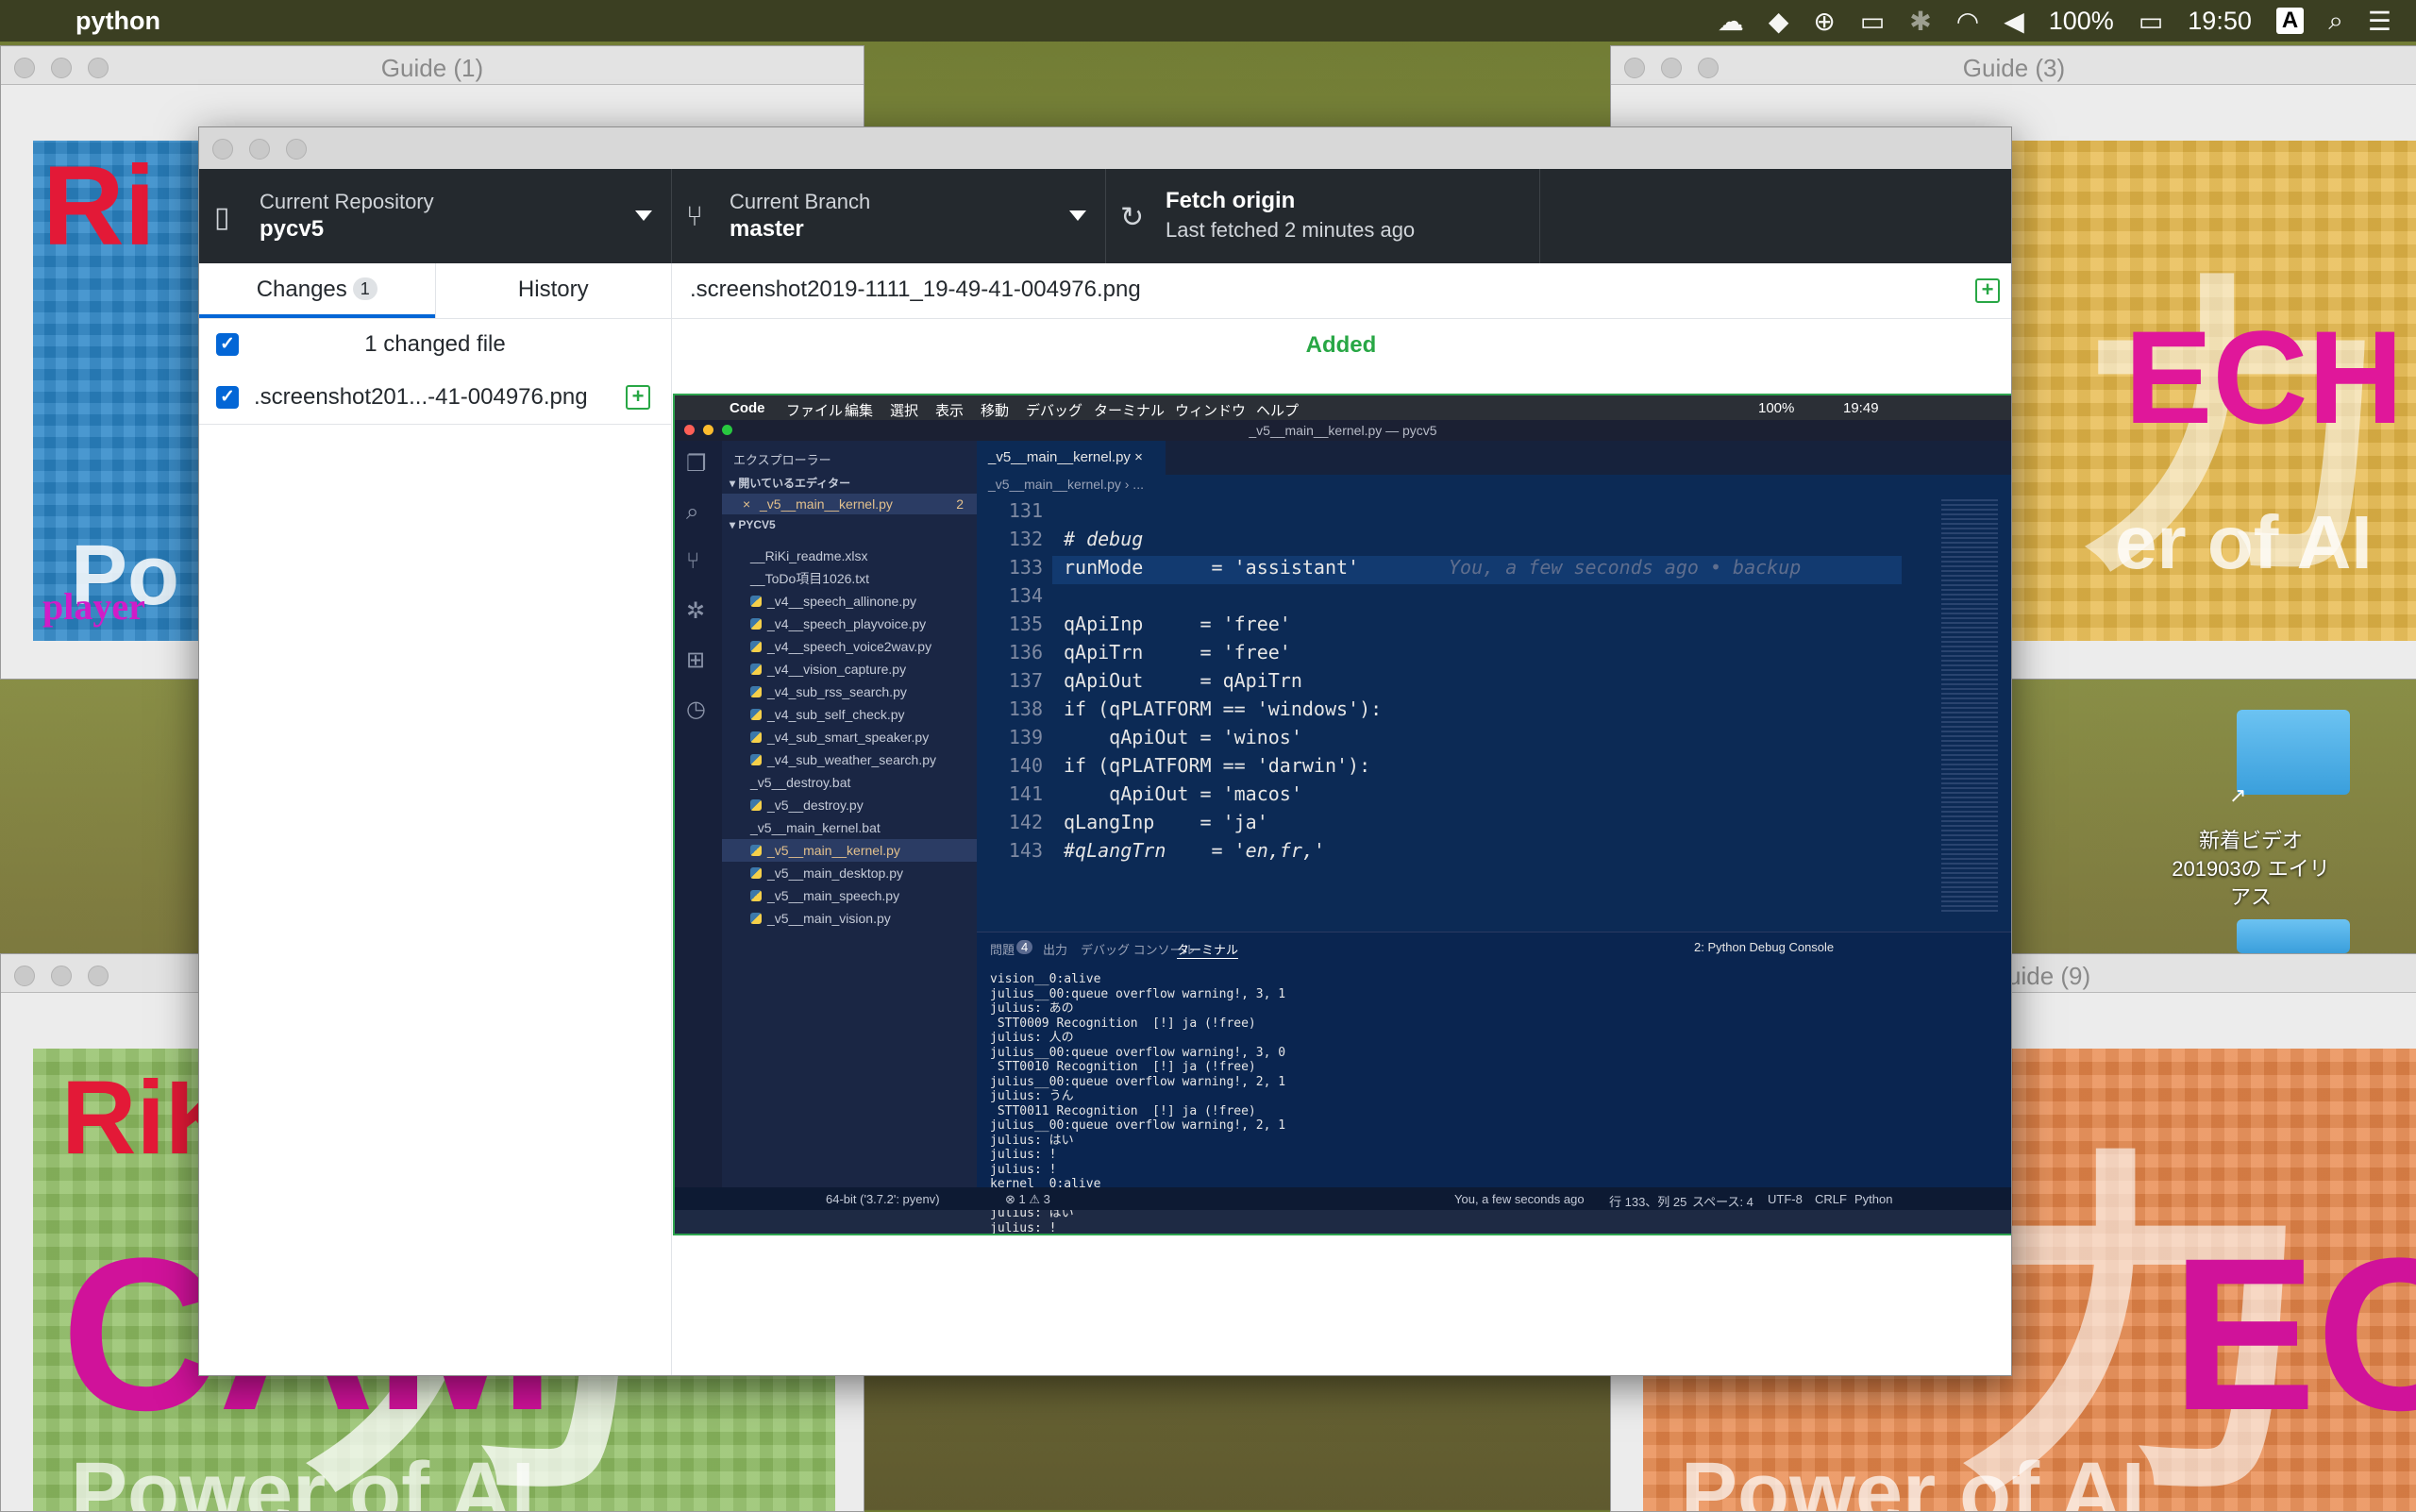 The width and height of the screenshot is (2416, 1512). Describe the element at coordinates (303, 1478) in the screenshot. I see `power-text: Power of AI` at that location.